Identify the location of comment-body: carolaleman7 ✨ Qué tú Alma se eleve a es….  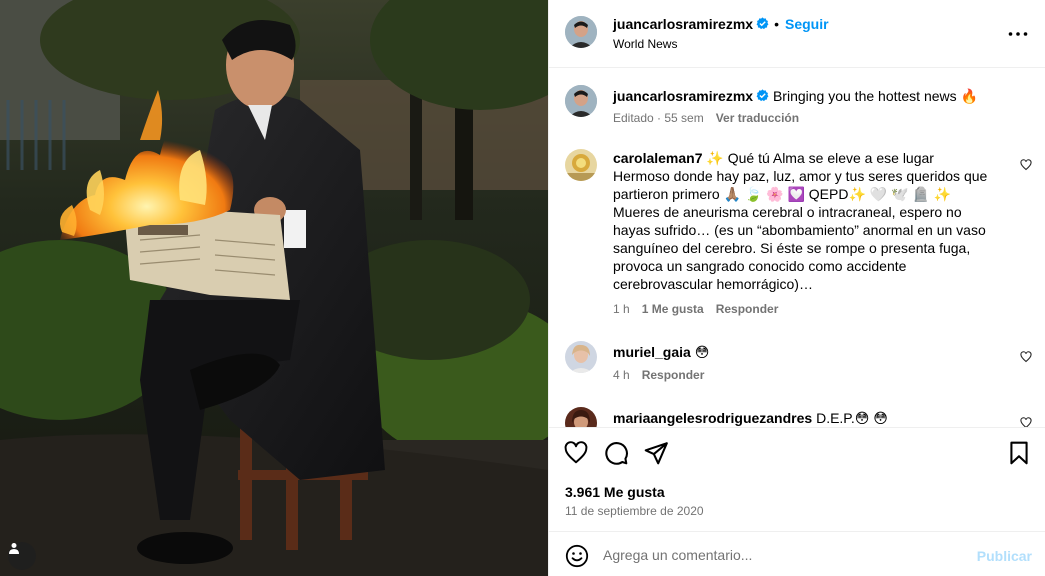
(803, 221).